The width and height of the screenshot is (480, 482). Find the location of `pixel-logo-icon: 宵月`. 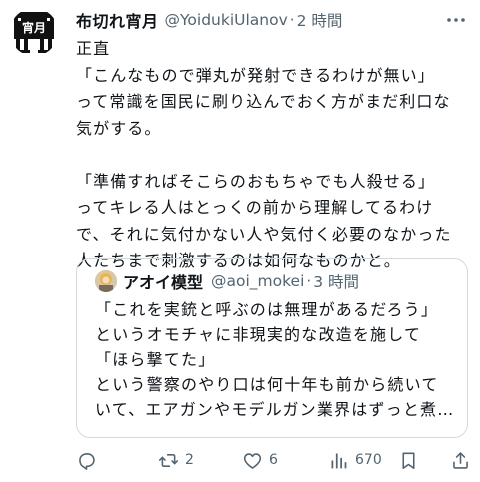

pixel-logo-icon: 宵月 is located at coordinates (34, 32).